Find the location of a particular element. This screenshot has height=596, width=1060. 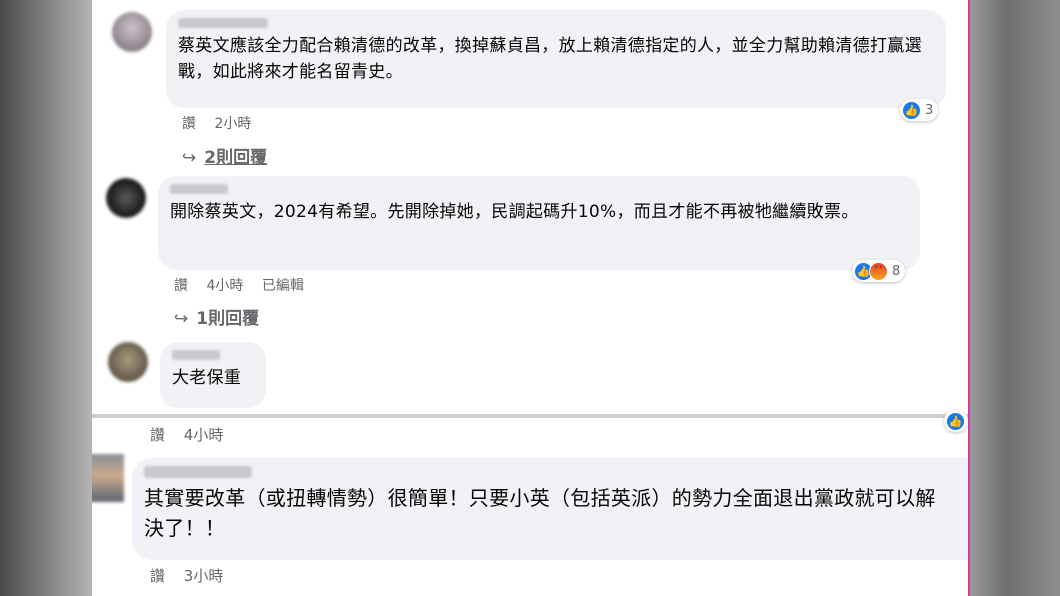

comment-text: 大老保重 is located at coordinates (207, 378).